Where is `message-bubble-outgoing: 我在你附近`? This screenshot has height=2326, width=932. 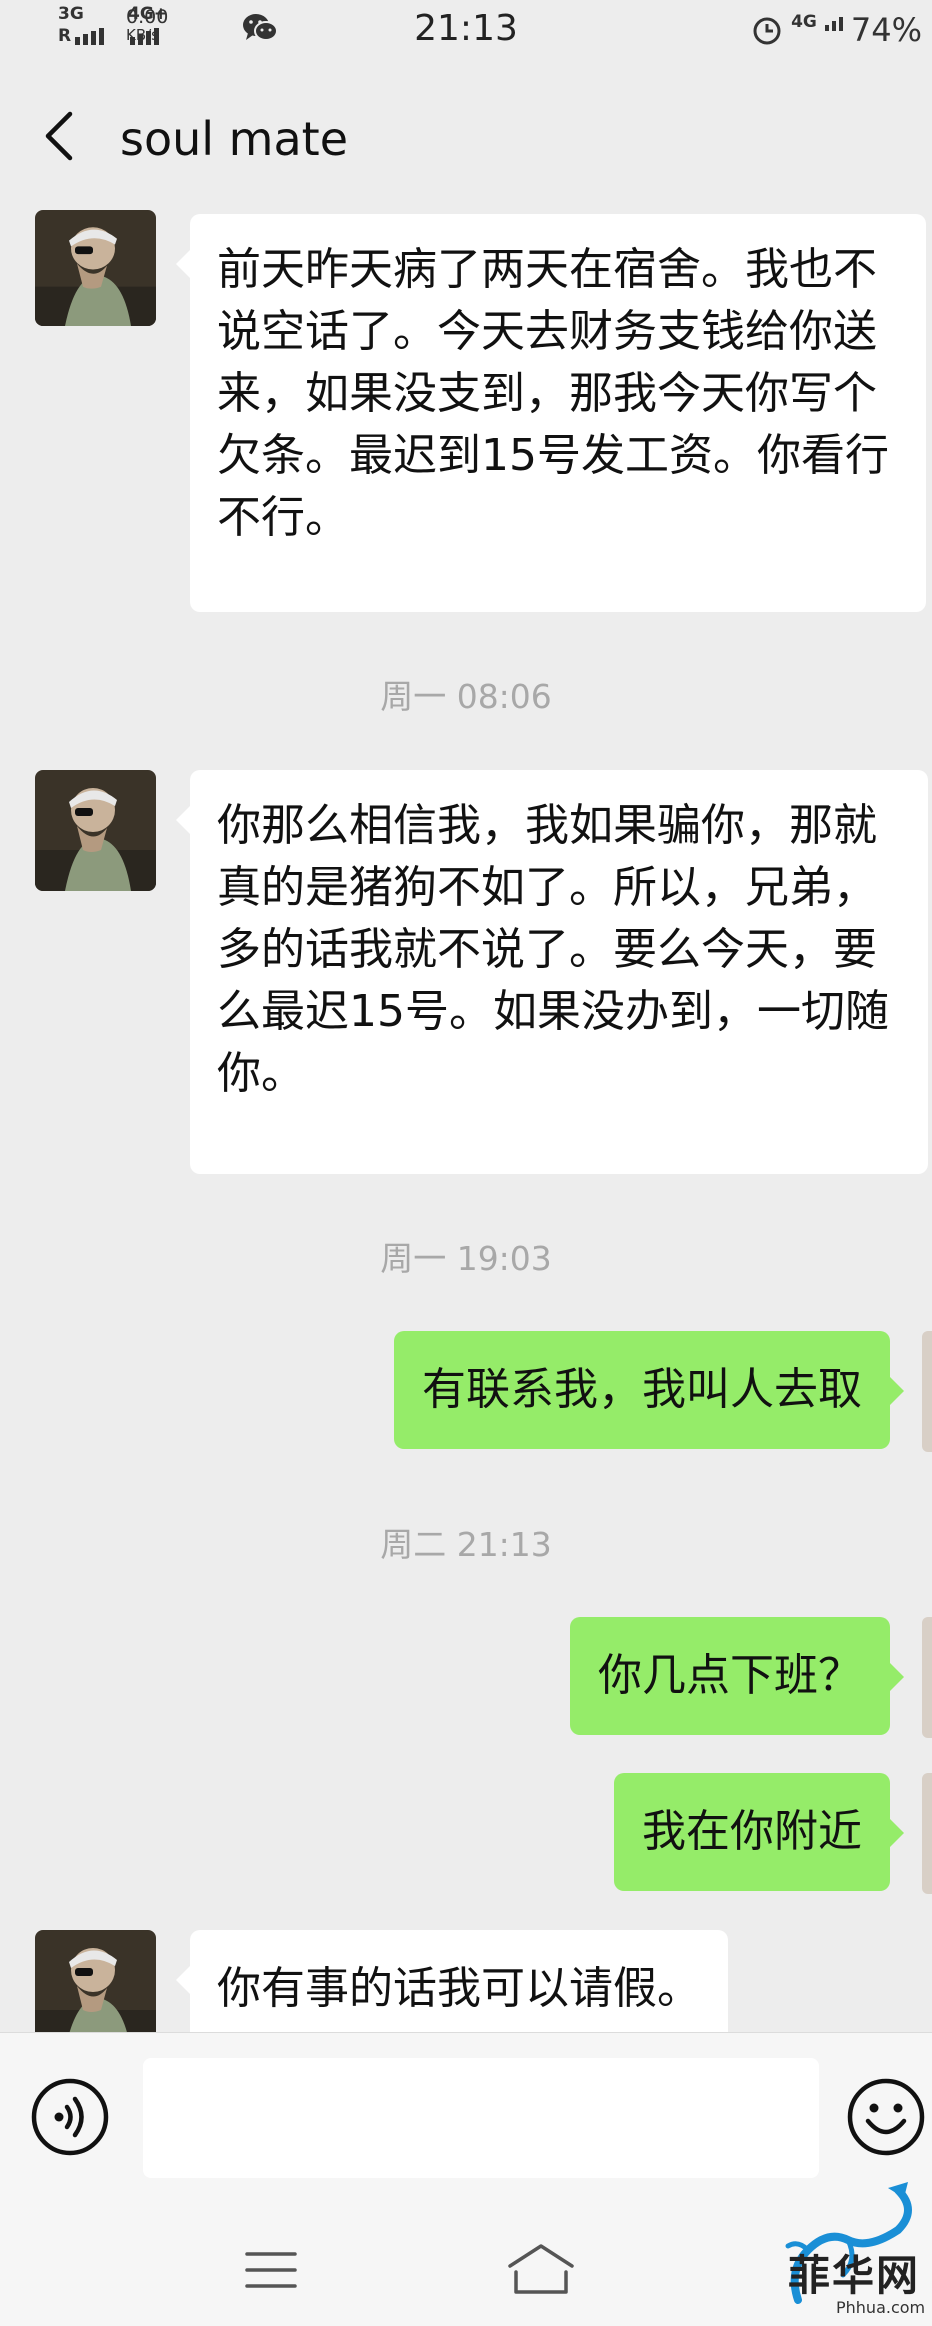
message-bubble-outgoing: 我在你附近 is located at coordinates (759, 1832).